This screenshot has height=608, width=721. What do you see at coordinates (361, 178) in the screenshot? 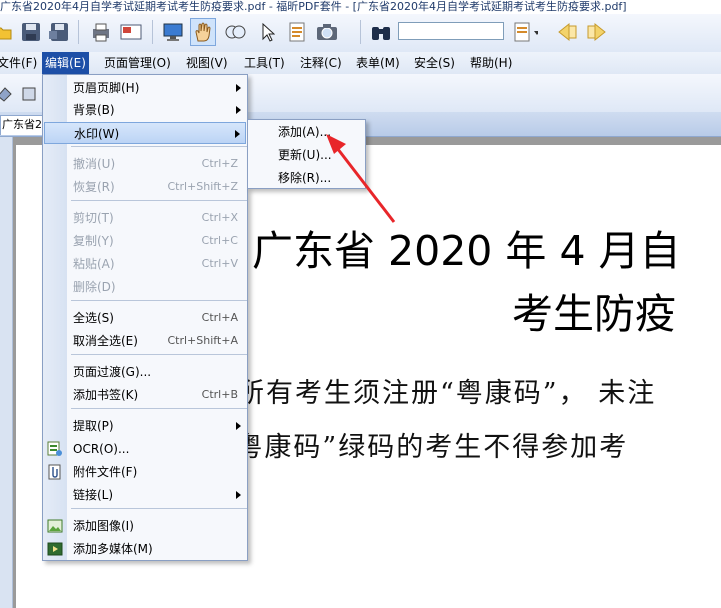
I see `annotation-arrow-icon` at bounding box center [361, 178].